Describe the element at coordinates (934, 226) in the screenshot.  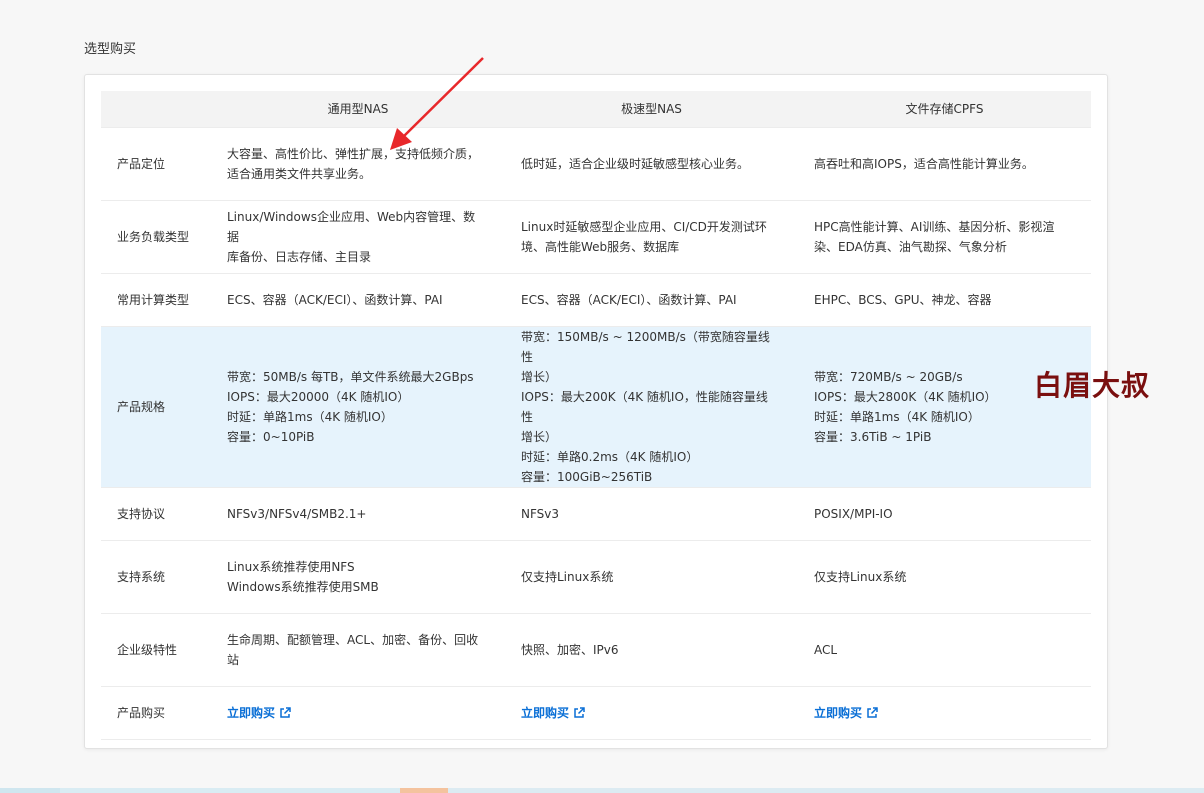
I see `cell-text-line: HPC高性能计算、AI训练、基因分析、影视渲` at that location.